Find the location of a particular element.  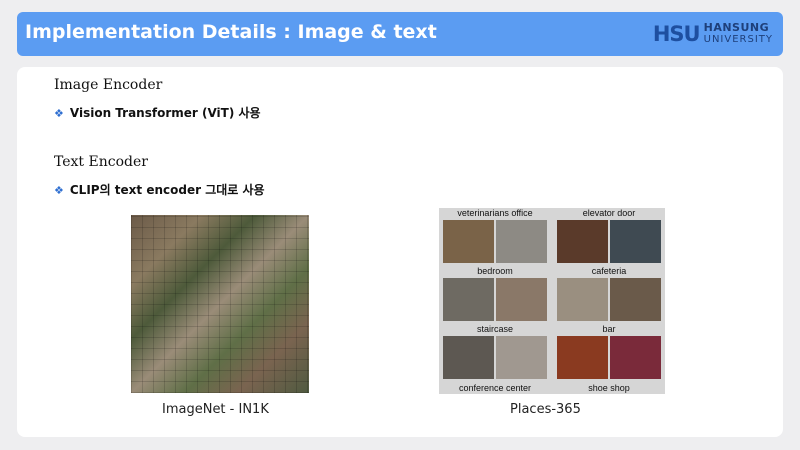

places-cell: staircase is located at coordinates (495, 353).